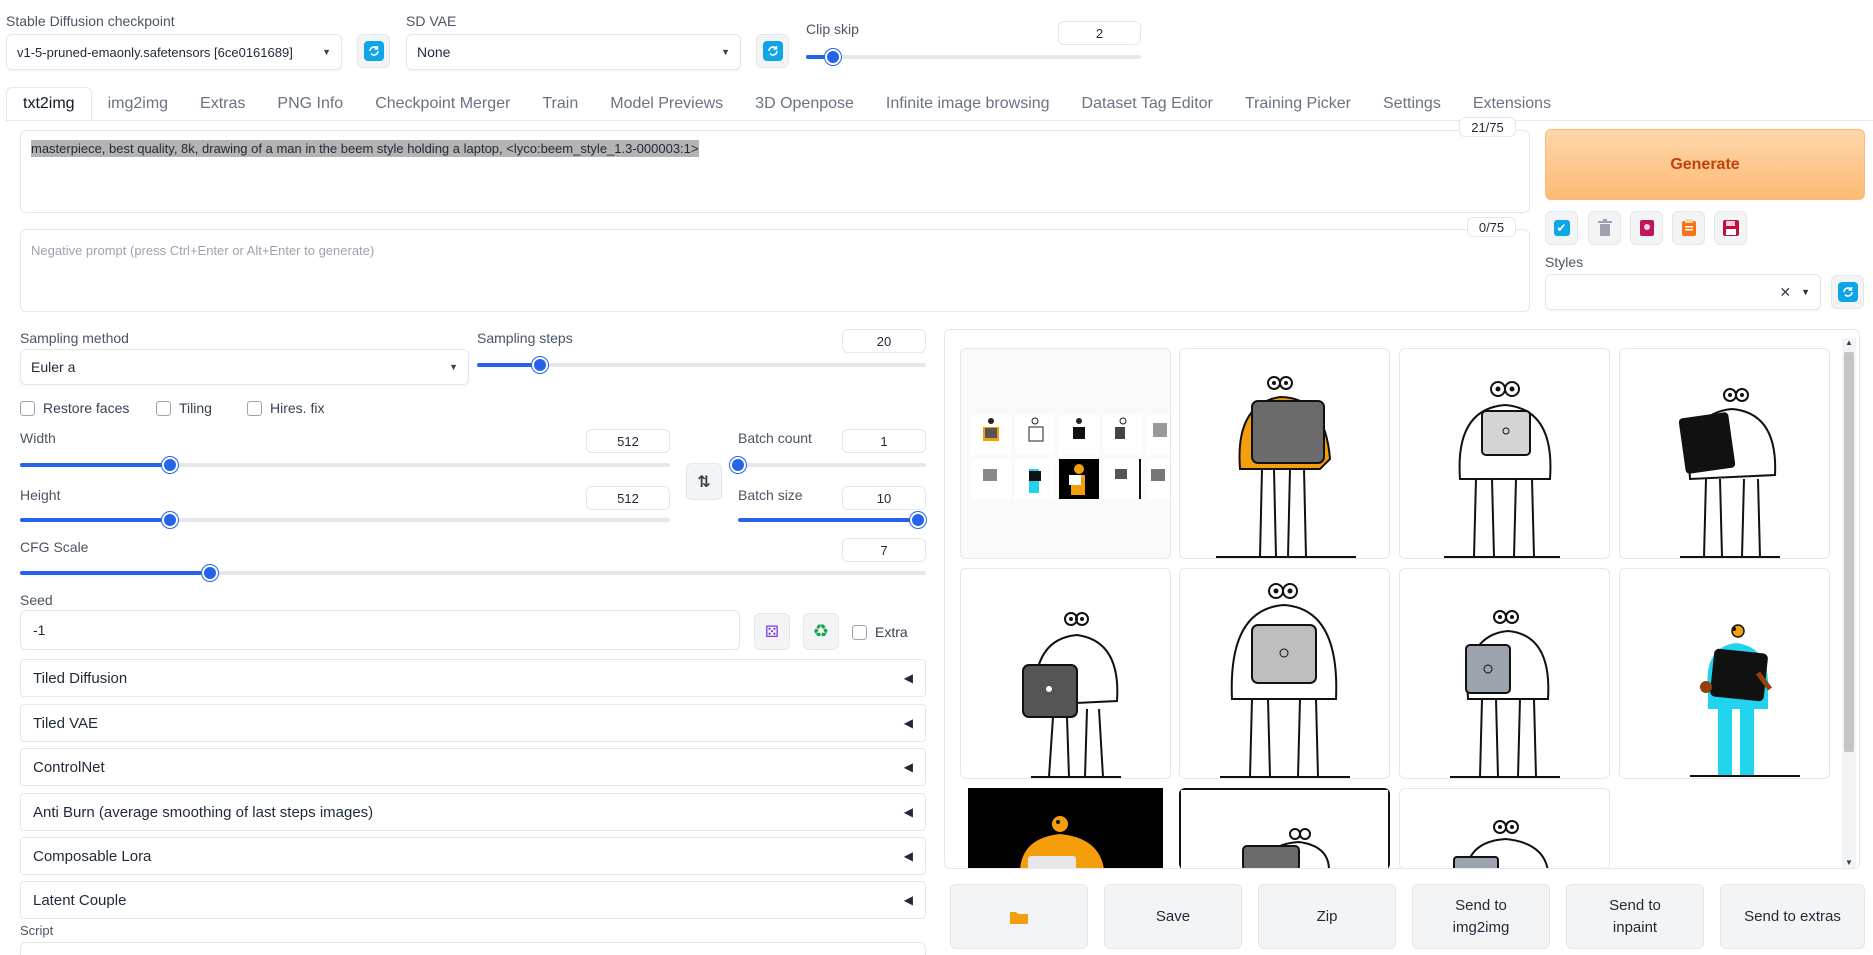 The width and height of the screenshot is (1873, 955). I want to click on clipboard-icon, so click(1688, 227).